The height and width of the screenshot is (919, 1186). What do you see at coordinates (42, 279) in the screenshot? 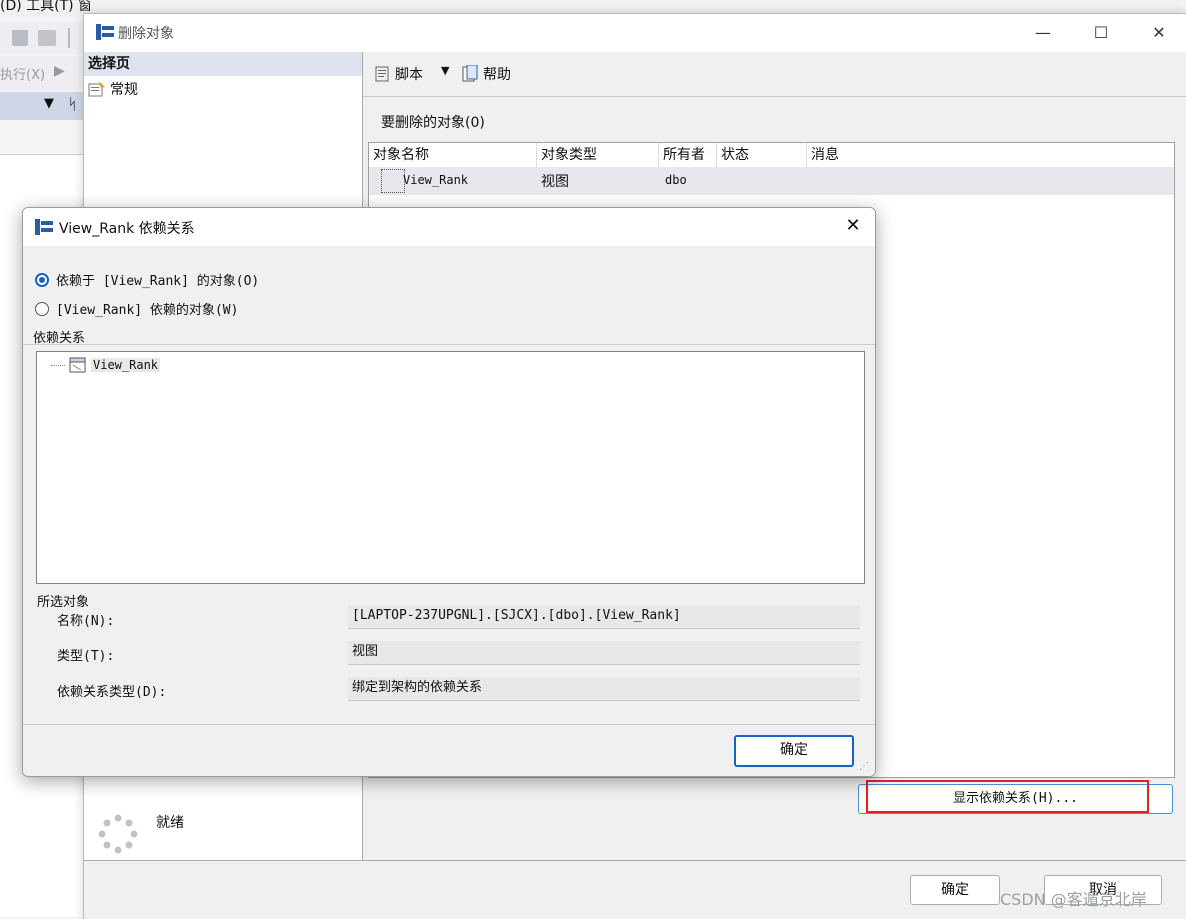
I see `radio-selected-icon` at bounding box center [42, 279].